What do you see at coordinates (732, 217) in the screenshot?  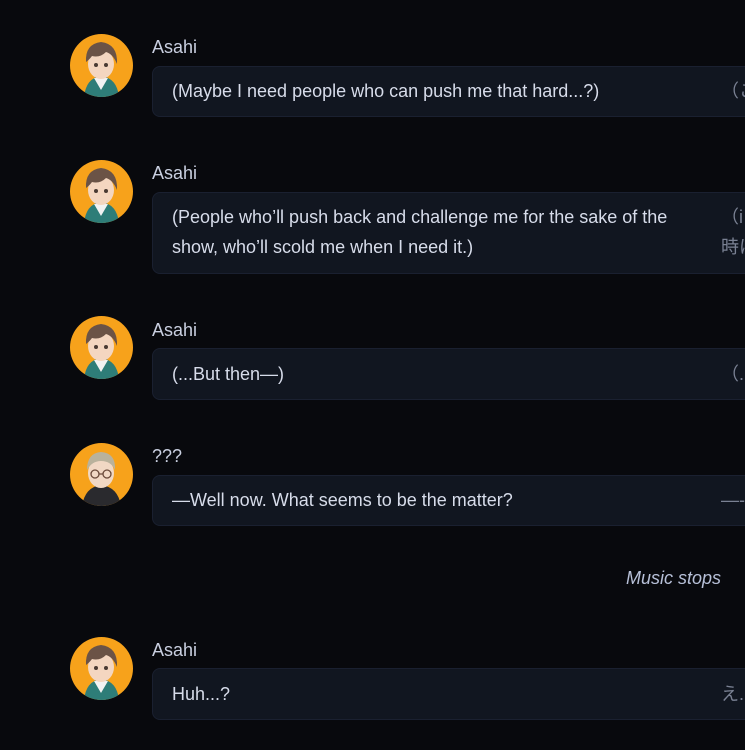 I see `message-text-jp: （i` at bounding box center [732, 217].